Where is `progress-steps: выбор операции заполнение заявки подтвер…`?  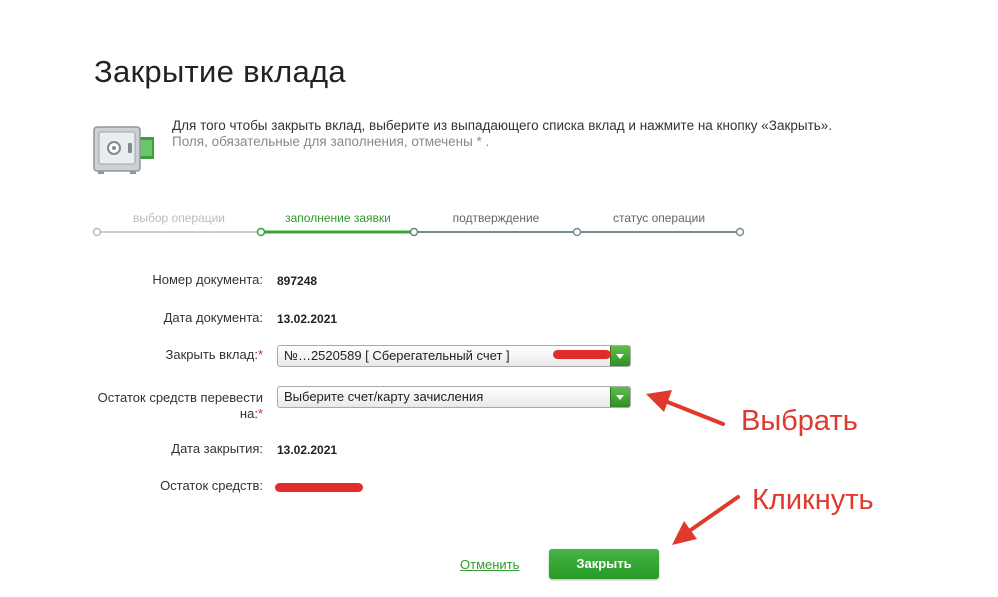
progress-steps: выбор операции заполнение заявки подтвер… is located at coordinates (422, 228).